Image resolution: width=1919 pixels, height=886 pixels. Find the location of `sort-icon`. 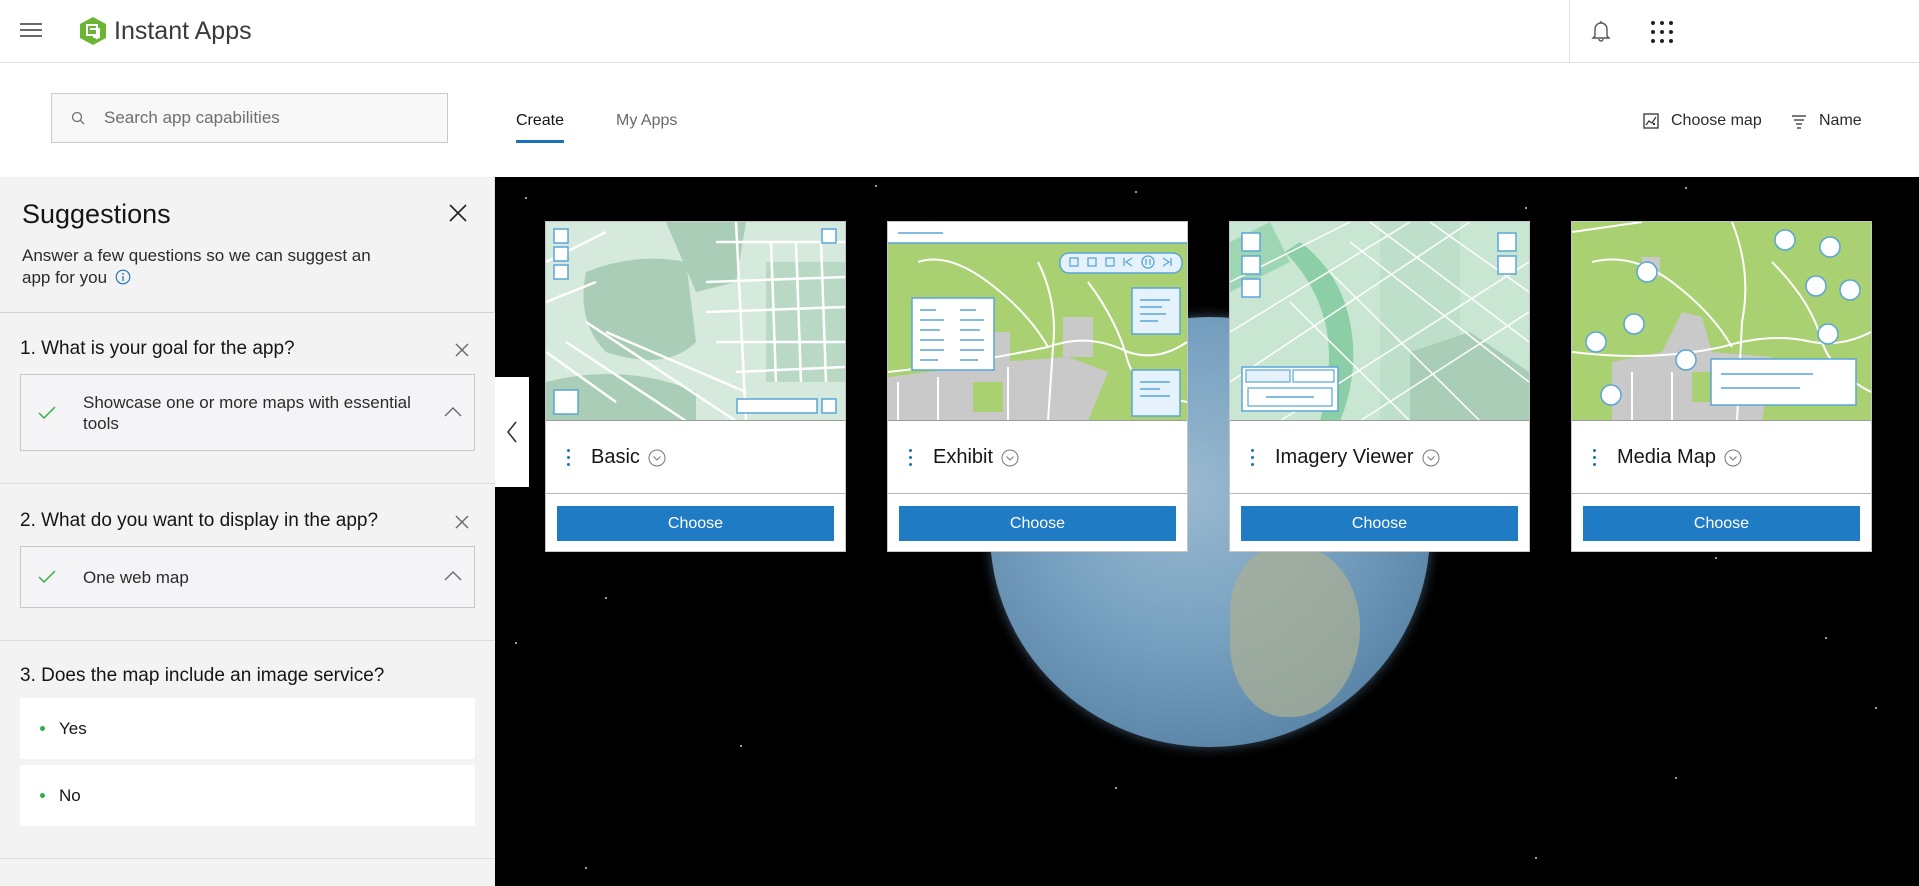

sort-icon is located at coordinates (1799, 122).